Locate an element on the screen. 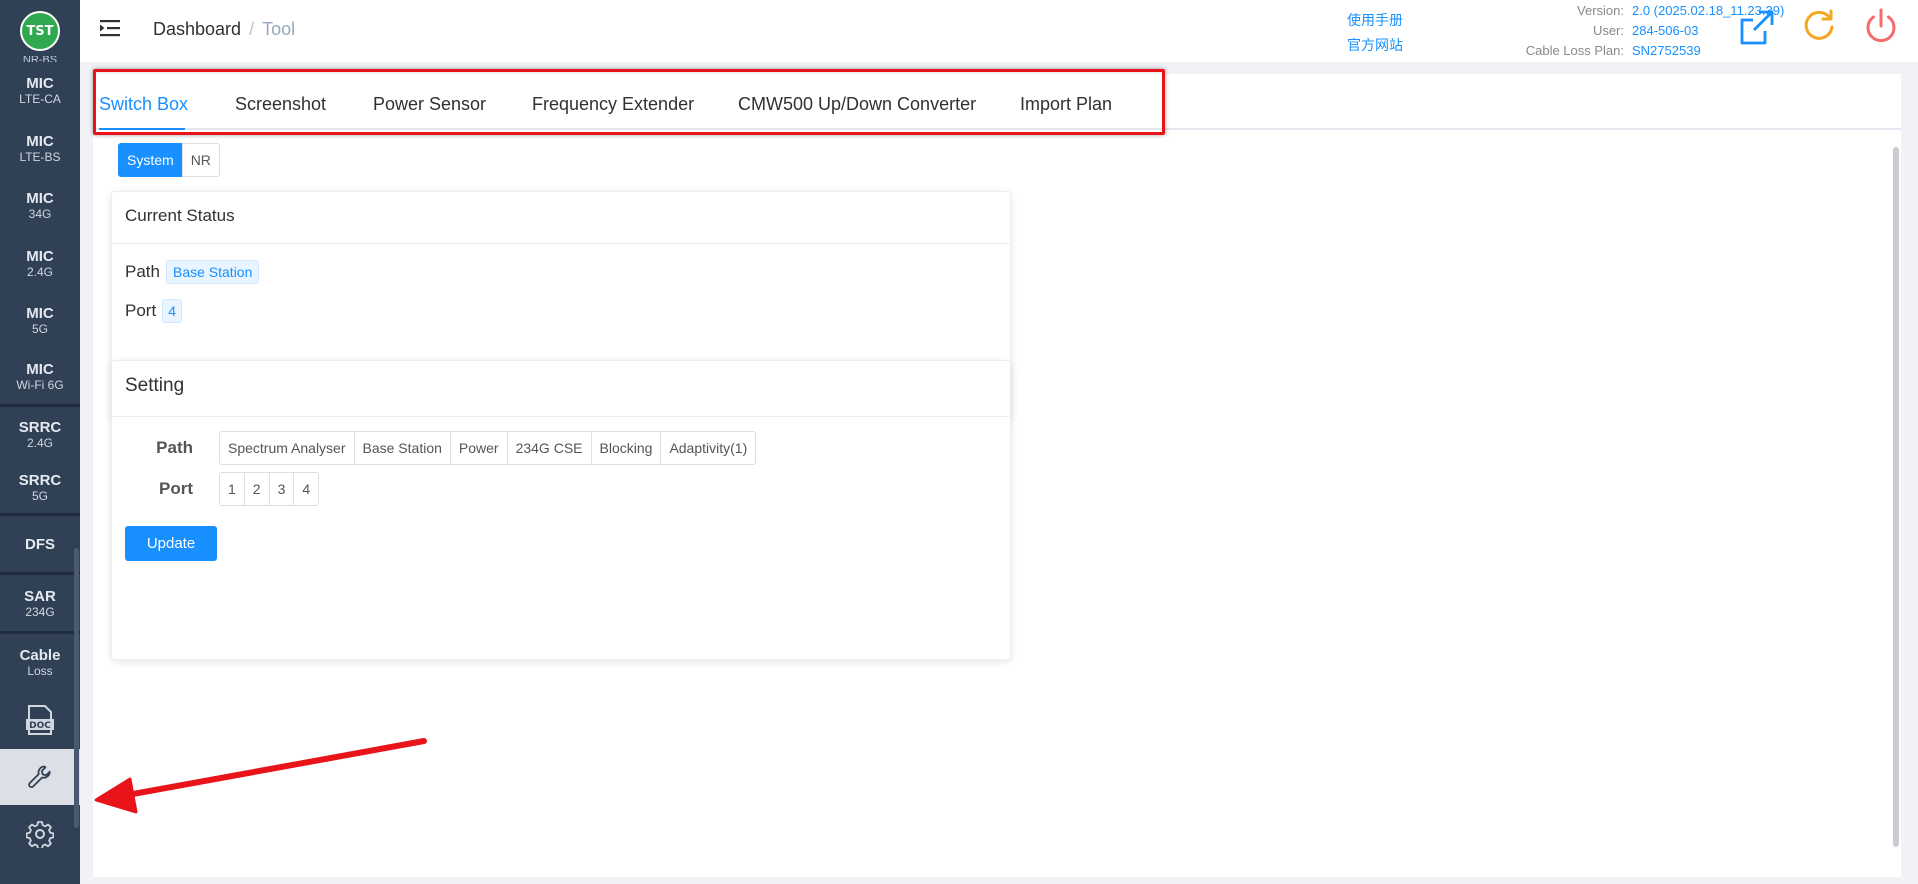 The image size is (1918, 884). tab-import-plan: Import Plan is located at coordinates (1066, 104).